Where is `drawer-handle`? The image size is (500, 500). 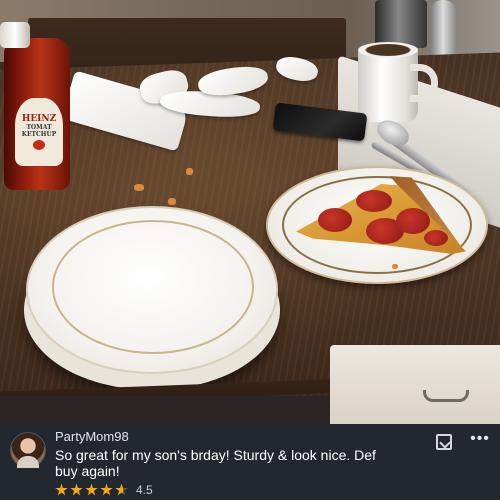 drawer-handle is located at coordinates (446, 396).